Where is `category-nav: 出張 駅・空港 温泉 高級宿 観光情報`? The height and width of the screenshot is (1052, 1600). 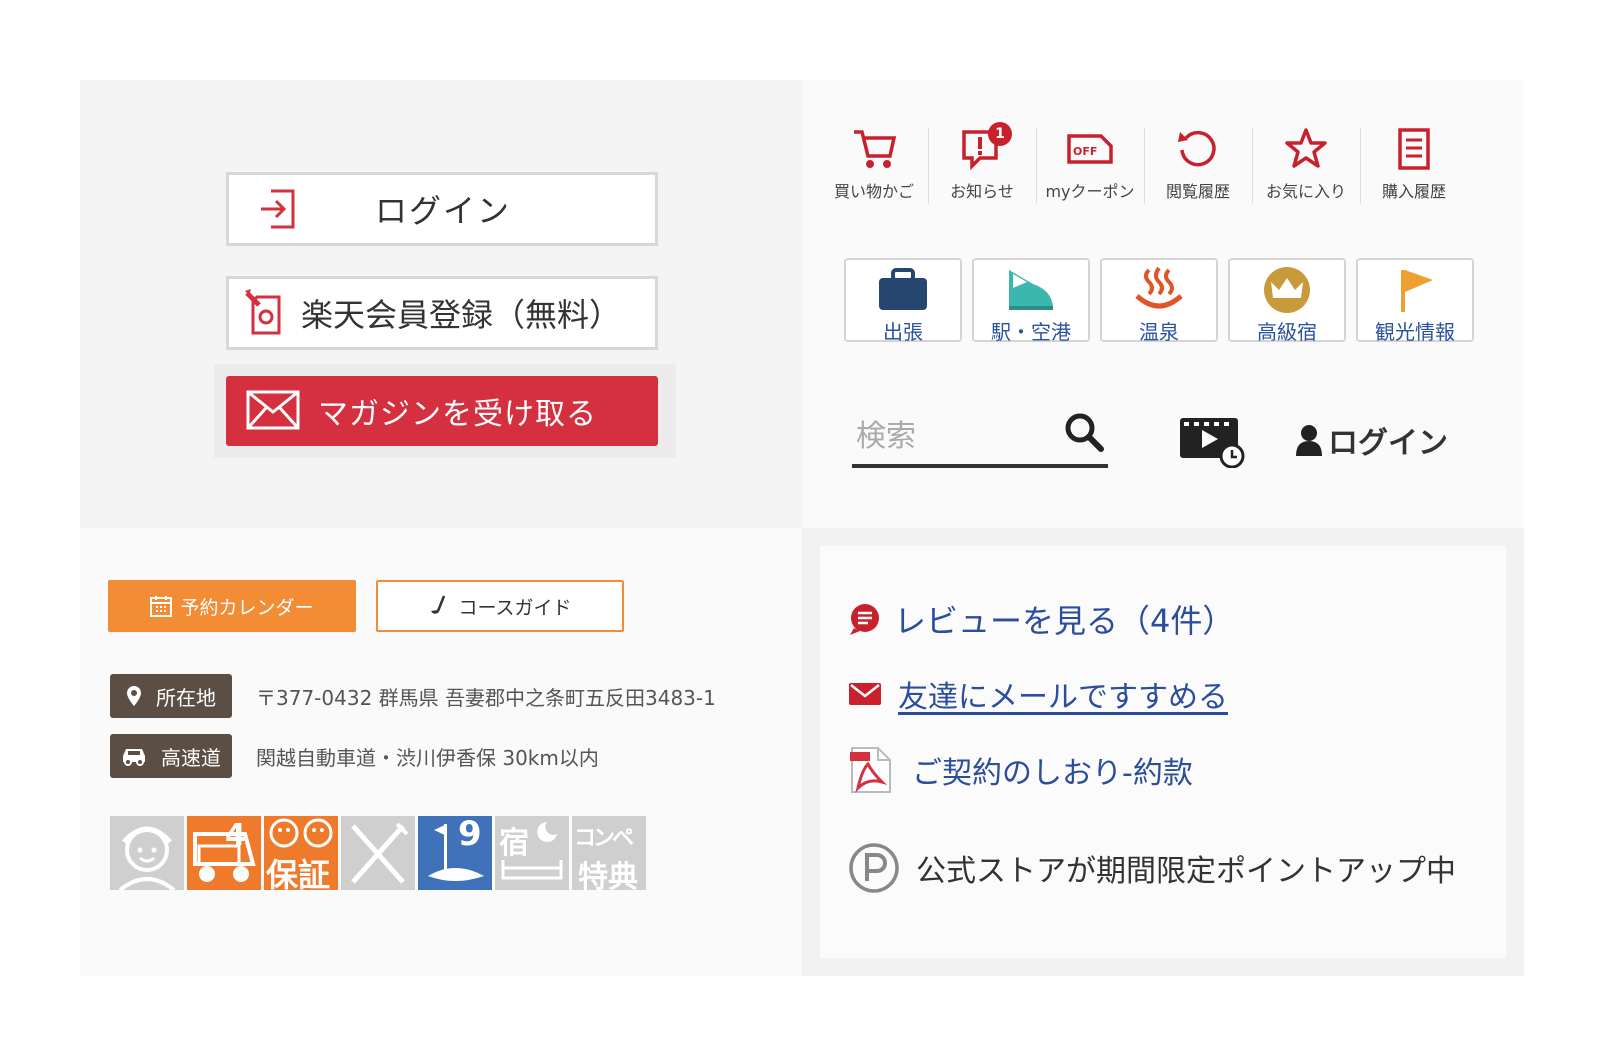
category-nav: 出張 駅・空港 温泉 高級宿 観光情報 is located at coordinates (1159, 301).